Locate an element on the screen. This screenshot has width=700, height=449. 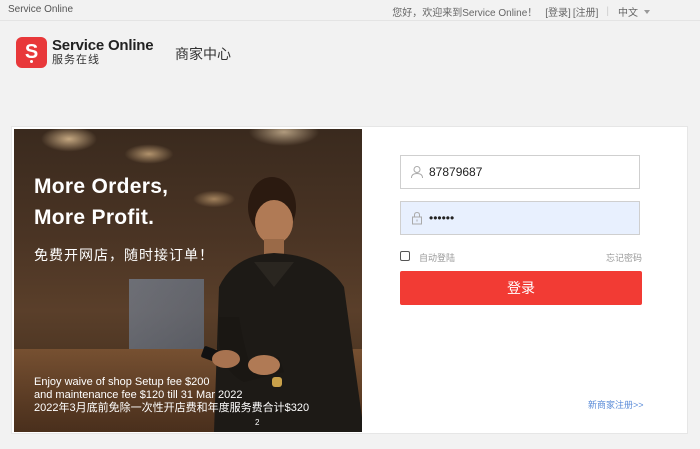
logo-dot is located at coordinates (31, 61).